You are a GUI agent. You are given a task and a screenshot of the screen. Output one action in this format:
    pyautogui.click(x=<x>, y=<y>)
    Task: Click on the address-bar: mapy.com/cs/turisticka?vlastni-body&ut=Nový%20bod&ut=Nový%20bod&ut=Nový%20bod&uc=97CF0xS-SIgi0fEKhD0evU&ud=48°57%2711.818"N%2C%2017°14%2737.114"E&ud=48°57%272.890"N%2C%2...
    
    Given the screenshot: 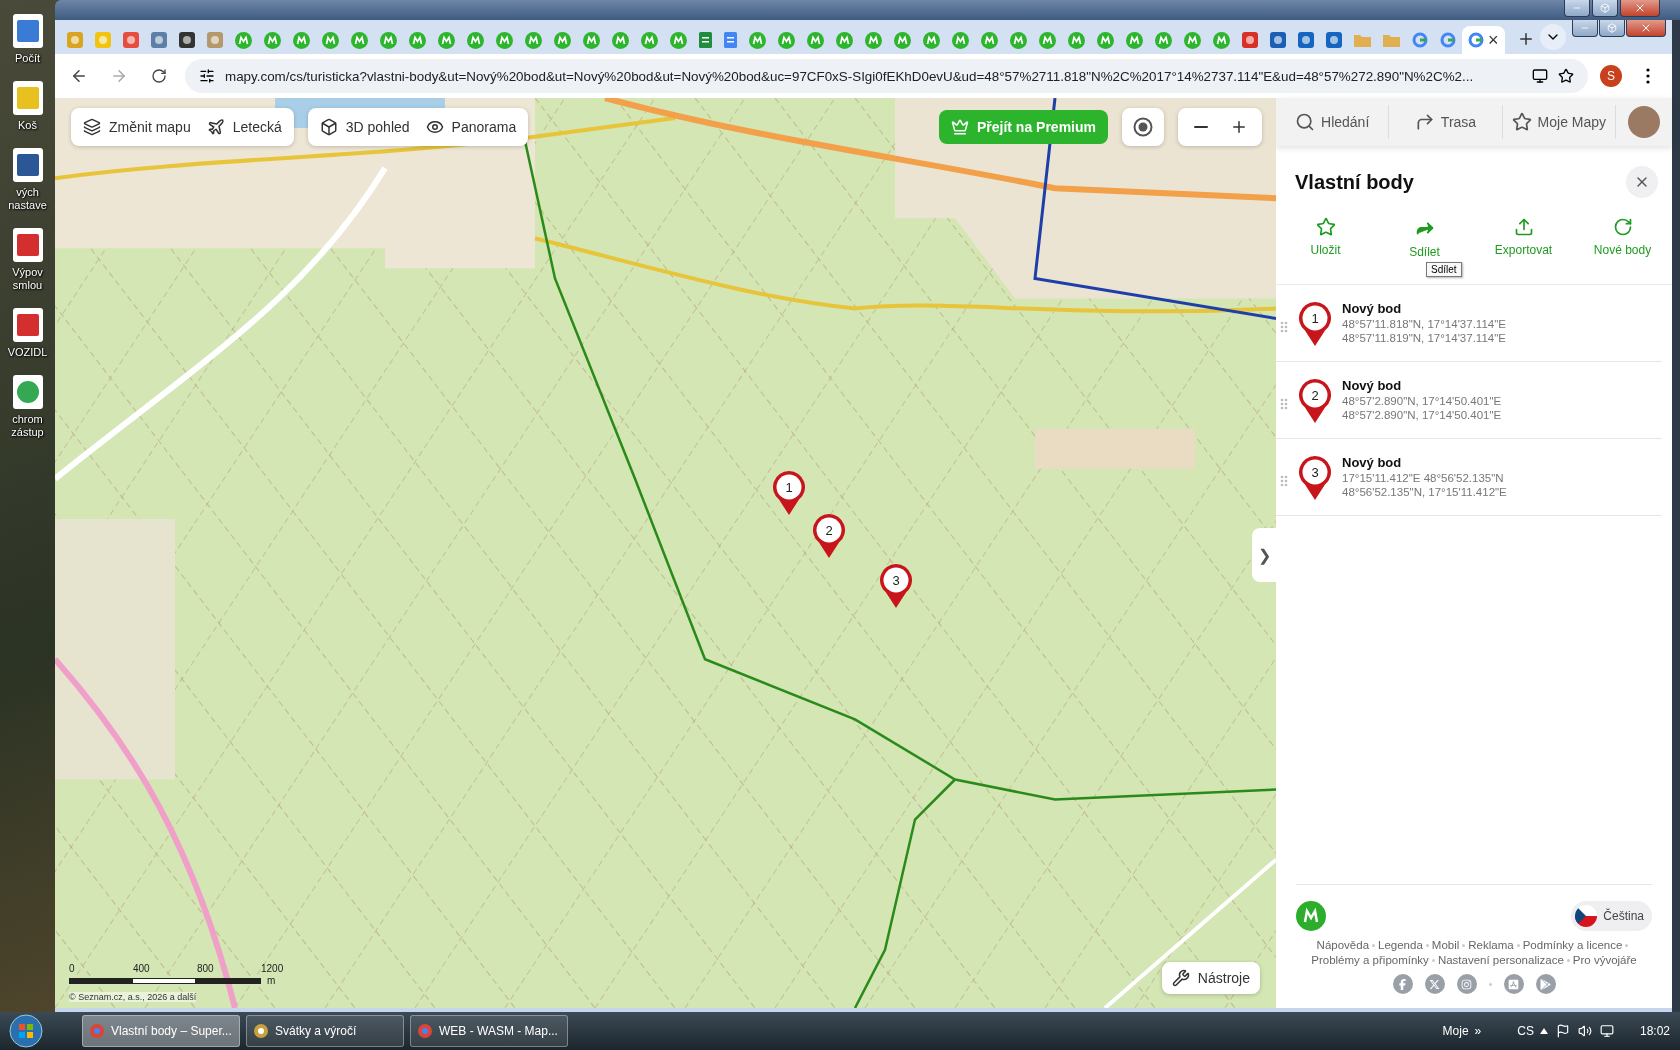 What is the action you would take?
    pyautogui.click(x=886, y=76)
    